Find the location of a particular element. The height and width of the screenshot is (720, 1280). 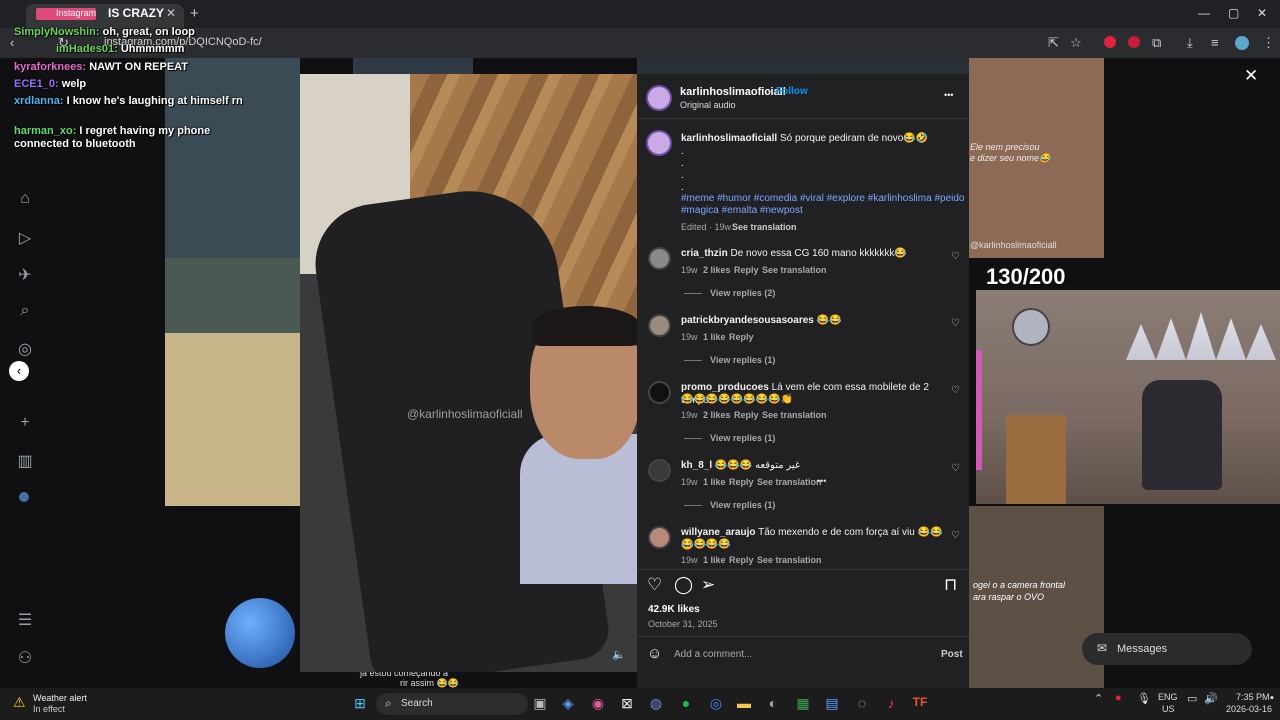

view-replies: View replies (2) is located at coordinates (742, 293).